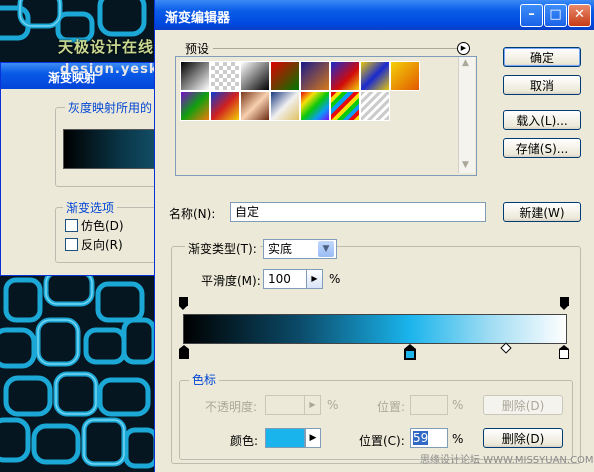  Describe the element at coordinates (102, 226) in the screenshot. I see `dither-label: 仿色(D)` at that location.